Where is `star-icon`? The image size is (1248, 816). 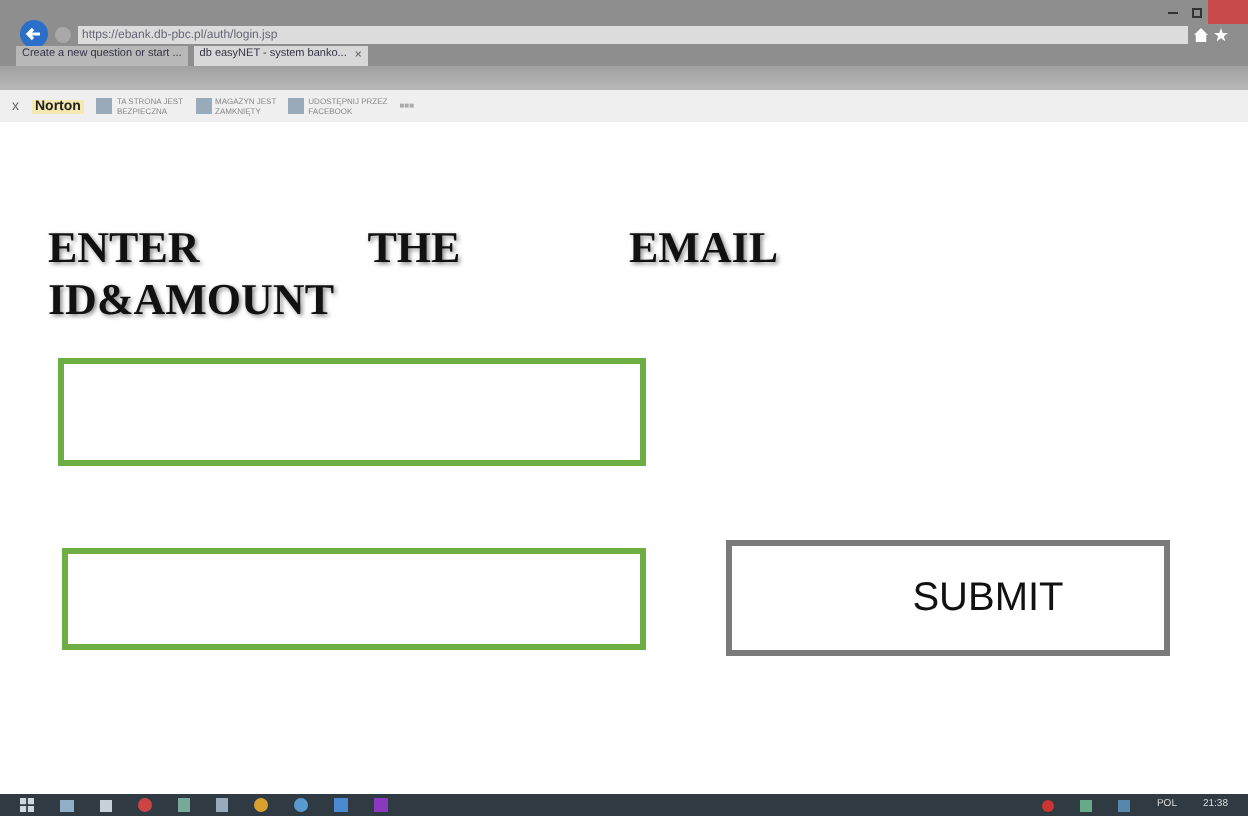 star-icon is located at coordinates (1221, 35).